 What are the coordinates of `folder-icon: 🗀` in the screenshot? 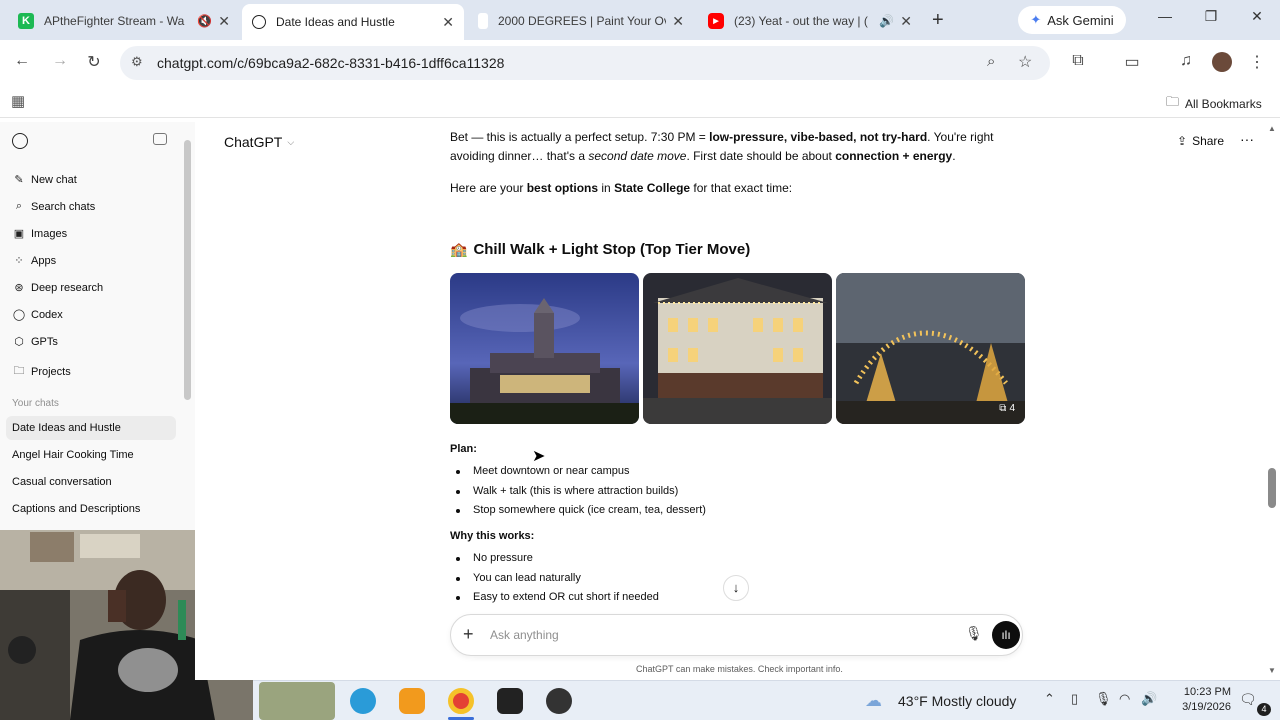 It's located at (1173, 101).